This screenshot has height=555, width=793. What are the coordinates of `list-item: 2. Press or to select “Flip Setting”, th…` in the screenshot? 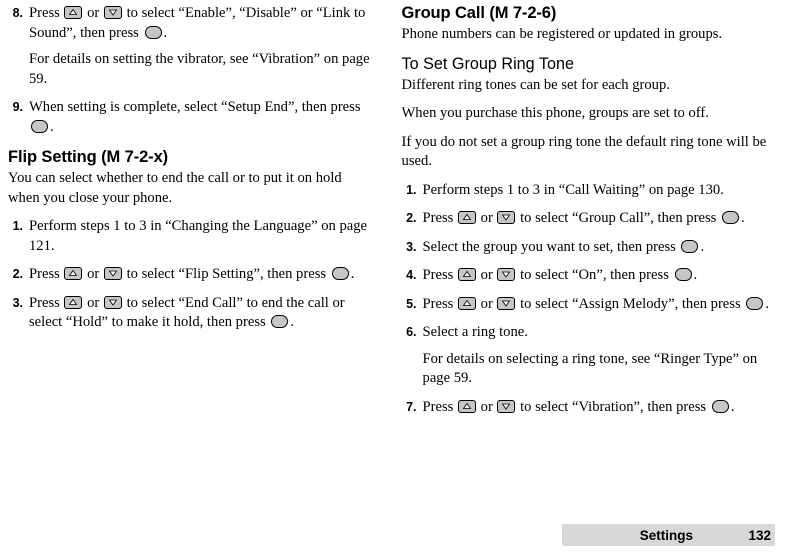 It's located at (191, 275).